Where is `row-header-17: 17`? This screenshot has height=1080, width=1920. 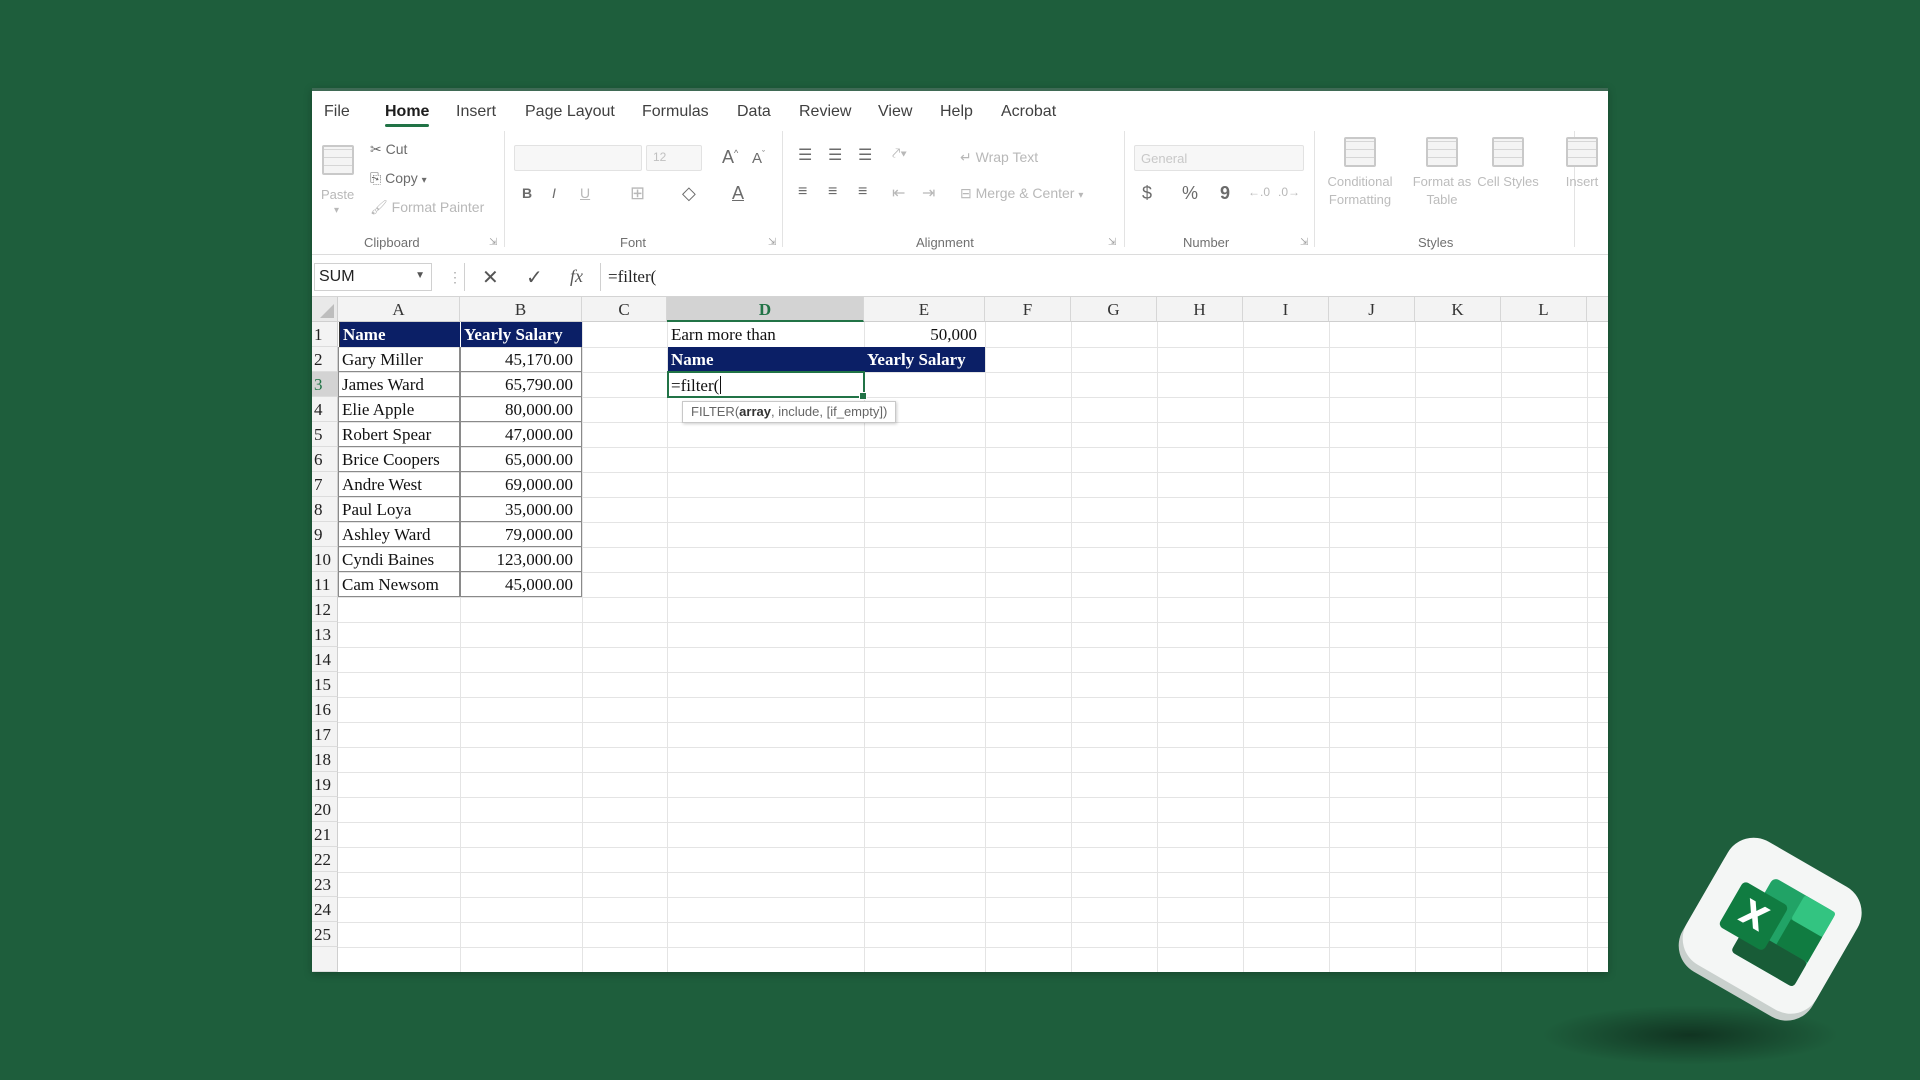 row-header-17: 17 is located at coordinates (325, 734).